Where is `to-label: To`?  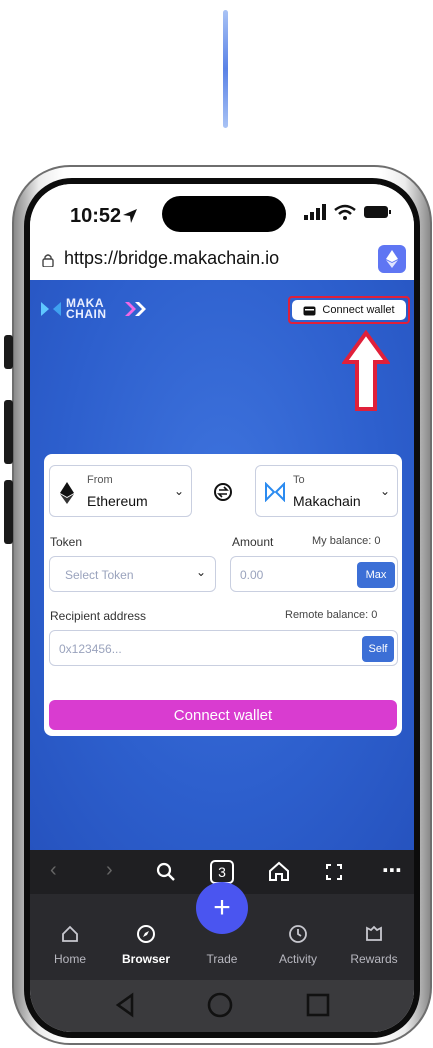 to-label: To is located at coordinates (299, 480).